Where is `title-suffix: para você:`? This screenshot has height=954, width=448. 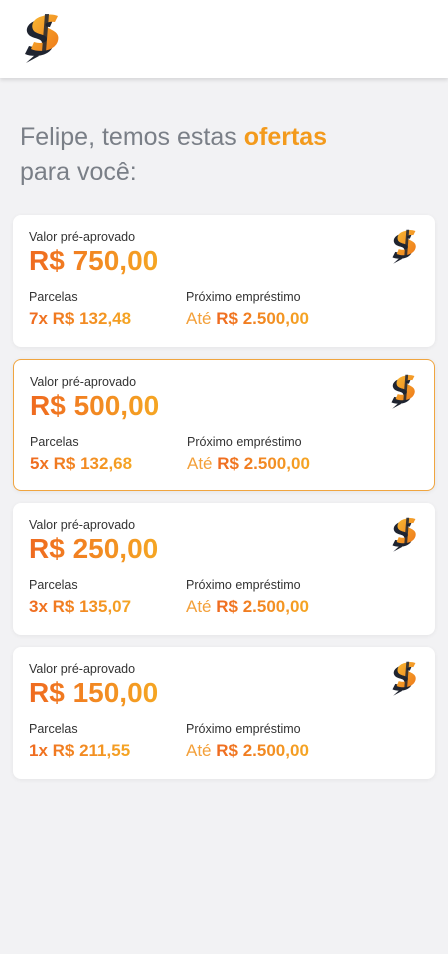 title-suffix: para você: is located at coordinates (78, 172).